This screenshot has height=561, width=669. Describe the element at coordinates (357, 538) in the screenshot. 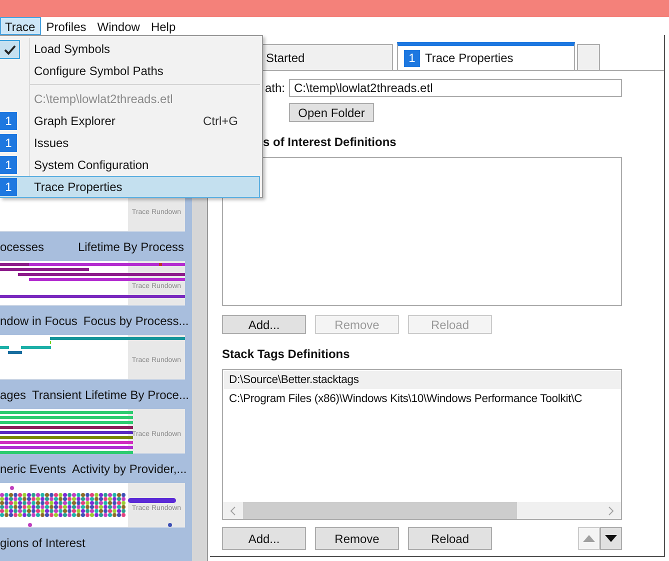

I see `list-button: Remove` at that location.